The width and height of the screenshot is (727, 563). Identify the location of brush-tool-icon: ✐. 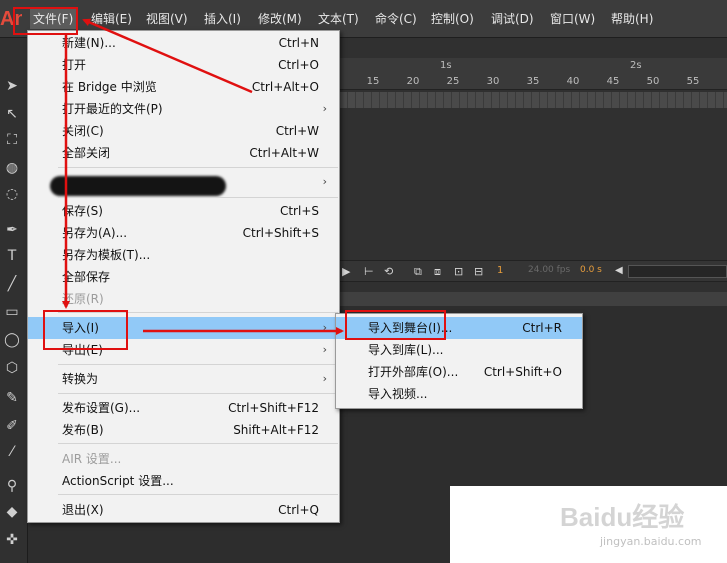
(12, 426).